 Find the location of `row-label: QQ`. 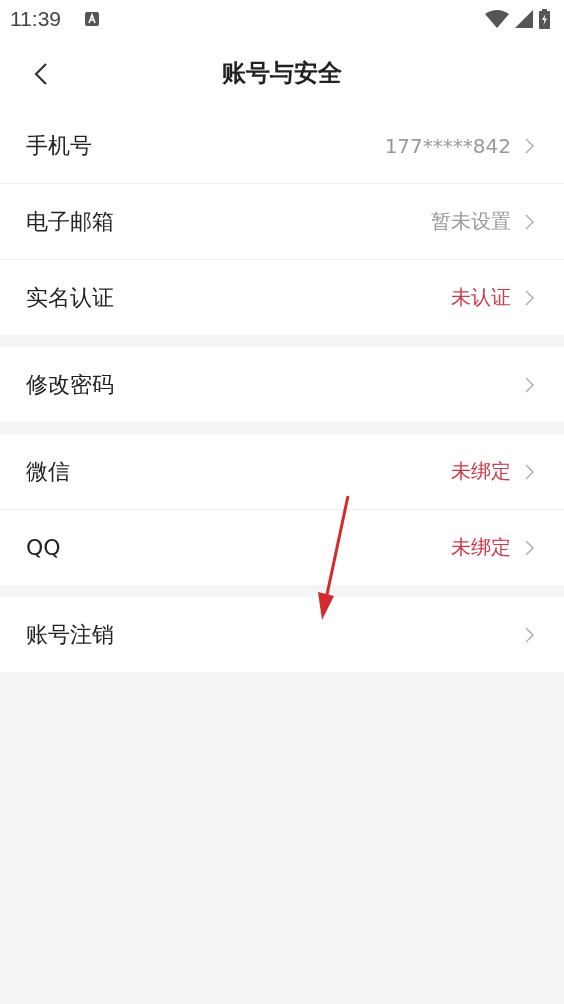

row-label: QQ is located at coordinates (44, 547).